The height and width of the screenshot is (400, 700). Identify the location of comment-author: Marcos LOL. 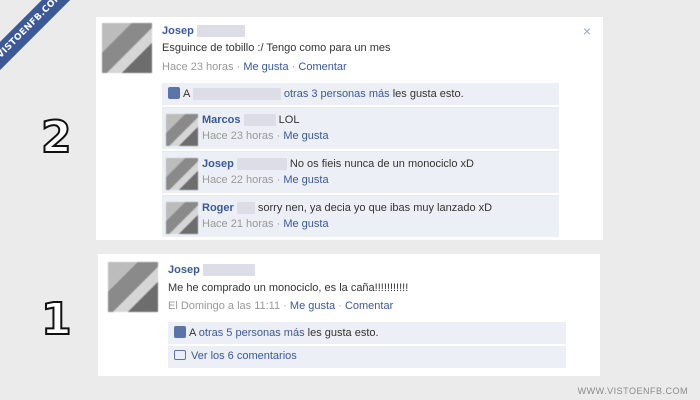
(251, 120).